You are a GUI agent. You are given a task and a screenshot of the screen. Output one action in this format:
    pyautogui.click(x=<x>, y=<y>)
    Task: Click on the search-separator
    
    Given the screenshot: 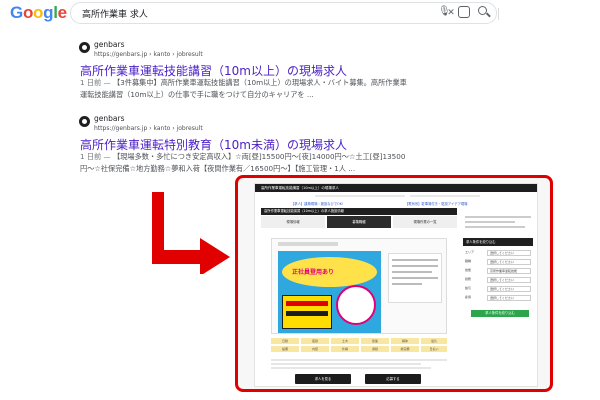 What is the action you would take?
    pyautogui.click(x=498, y=14)
    